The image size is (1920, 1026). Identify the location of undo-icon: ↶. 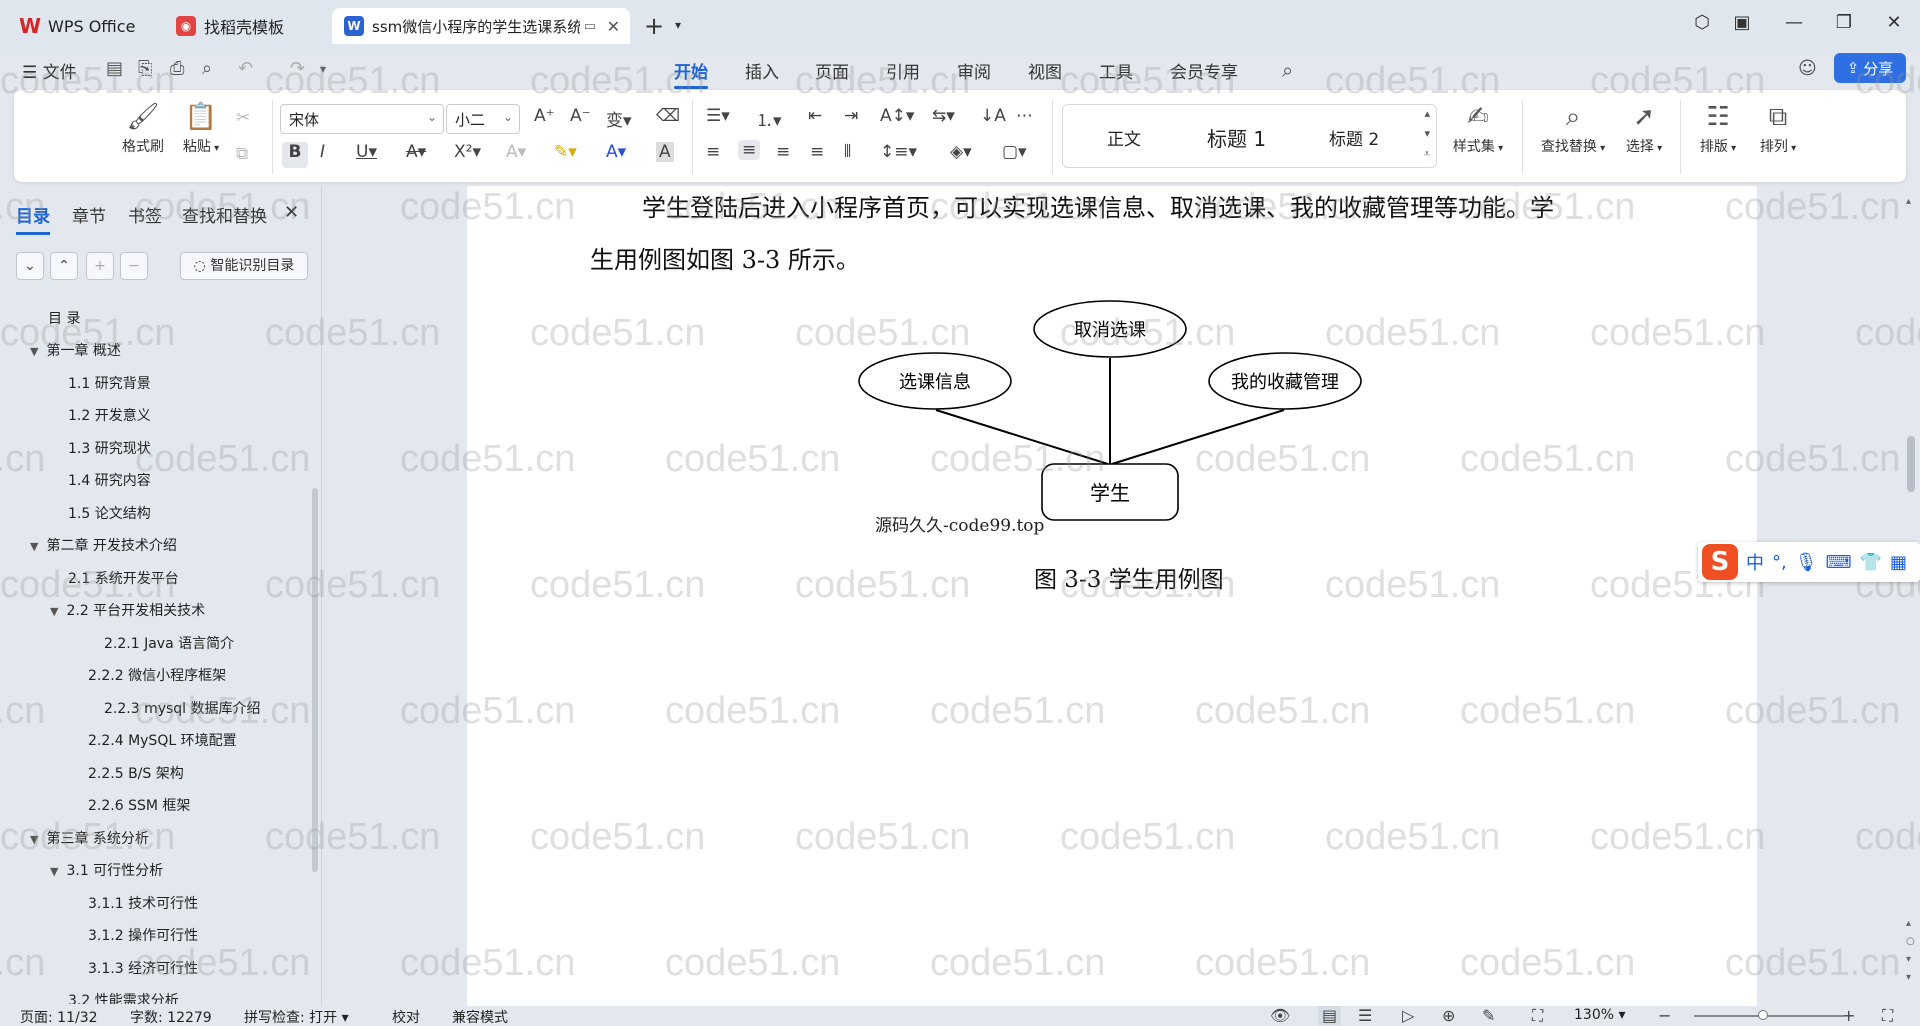
(245, 68).